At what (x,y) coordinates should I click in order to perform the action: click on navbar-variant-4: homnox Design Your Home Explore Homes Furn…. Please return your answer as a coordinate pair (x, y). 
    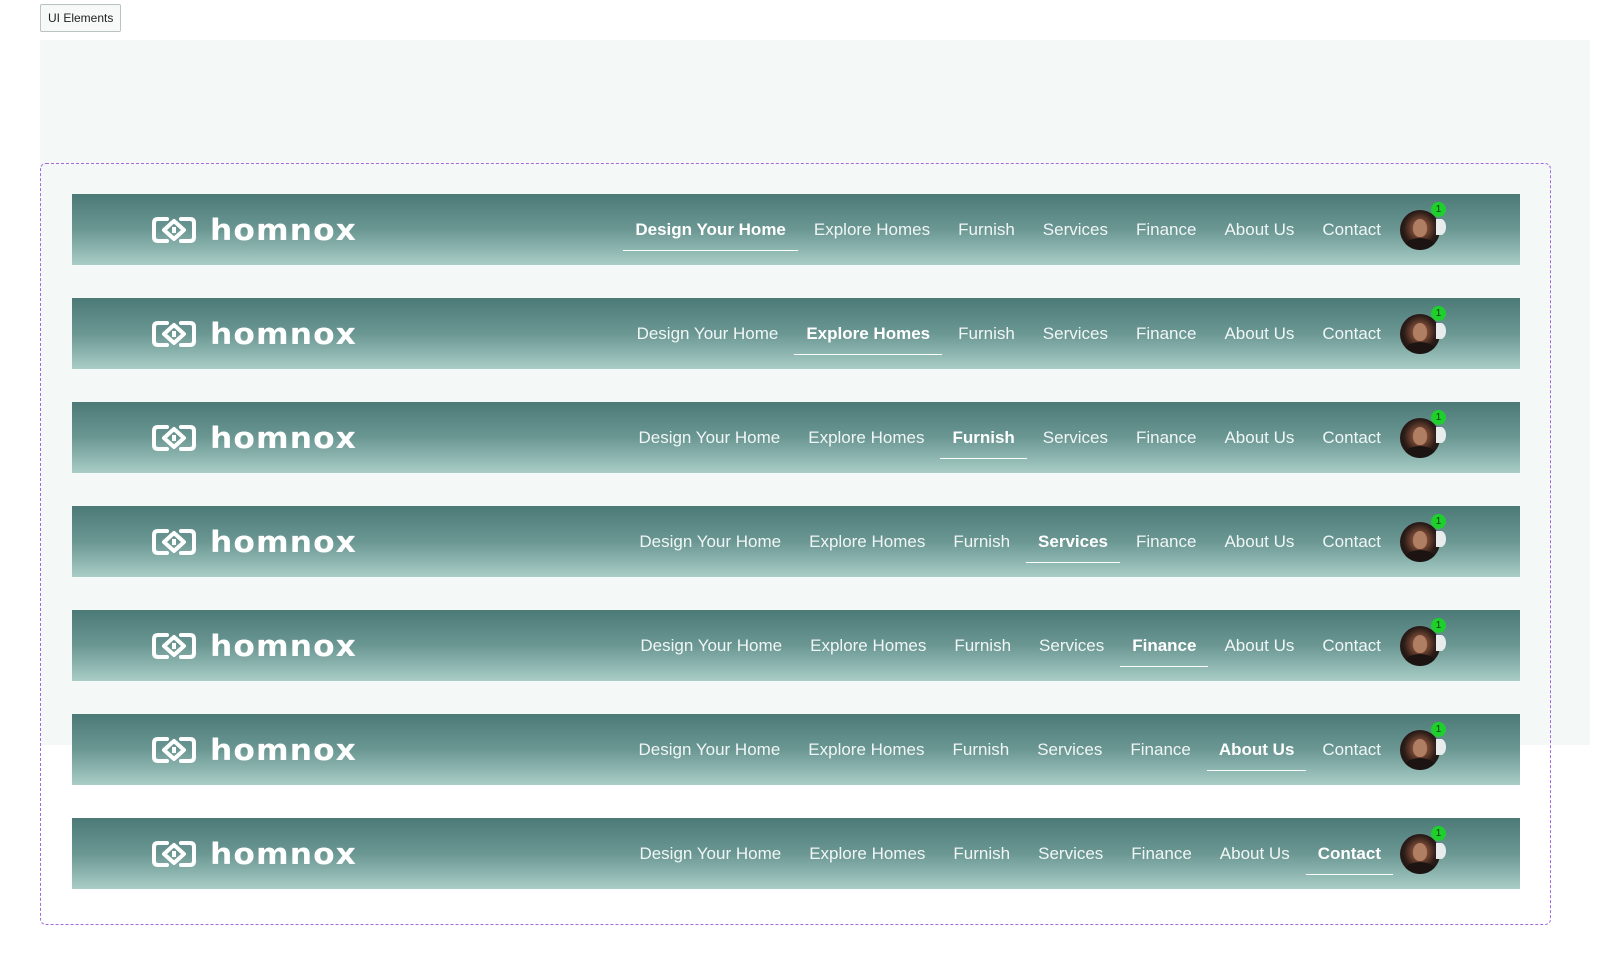
    Looking at the image, I should click on (796, 541).